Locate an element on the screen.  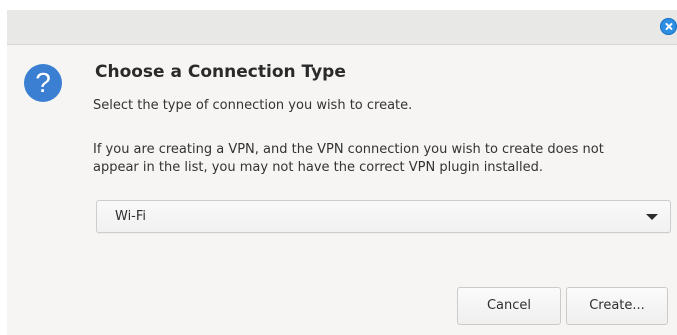
connection-type-dropdown: Wi-Fi is located at coordinates (383, 216).